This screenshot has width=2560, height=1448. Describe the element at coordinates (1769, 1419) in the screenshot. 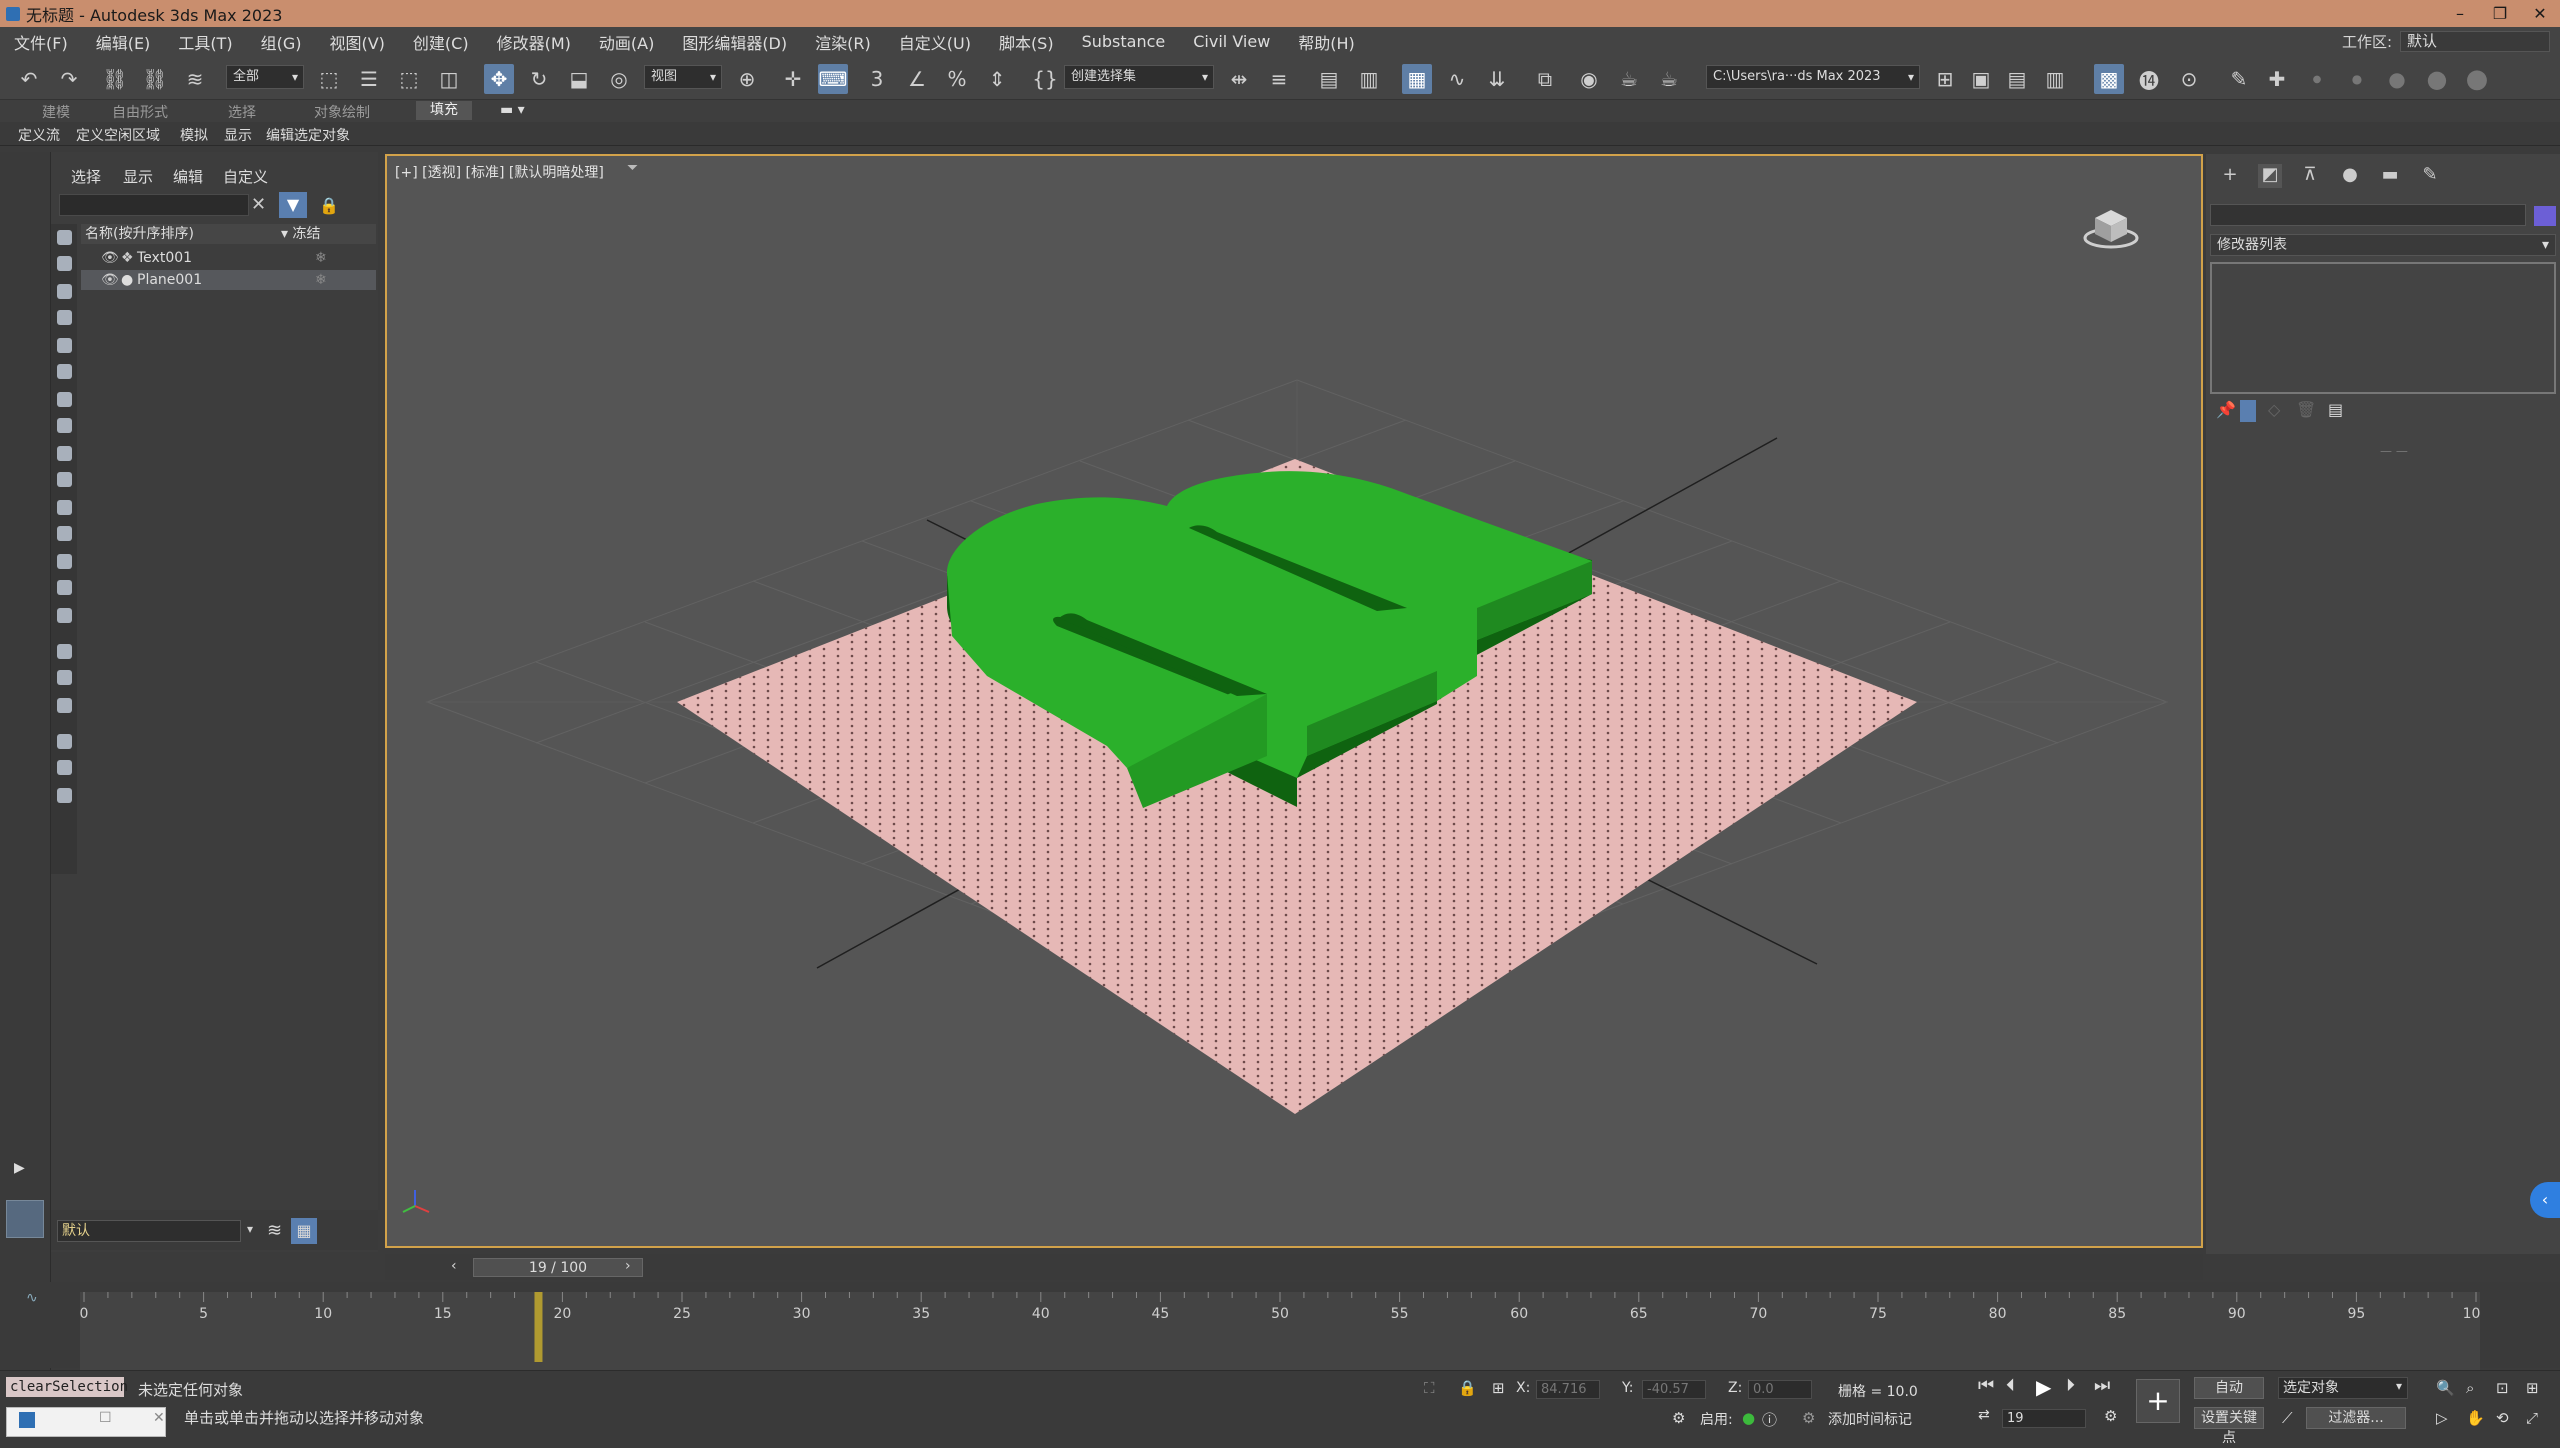

I see `info-icon: ⓘ` at that location.